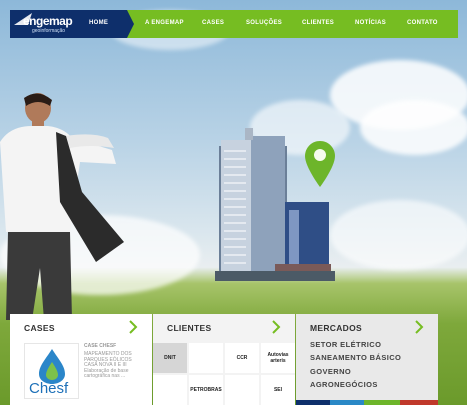  Describe the element at coordinates (98, 23) in the screenshot. I see `nav-home-label: HOME` at that location.